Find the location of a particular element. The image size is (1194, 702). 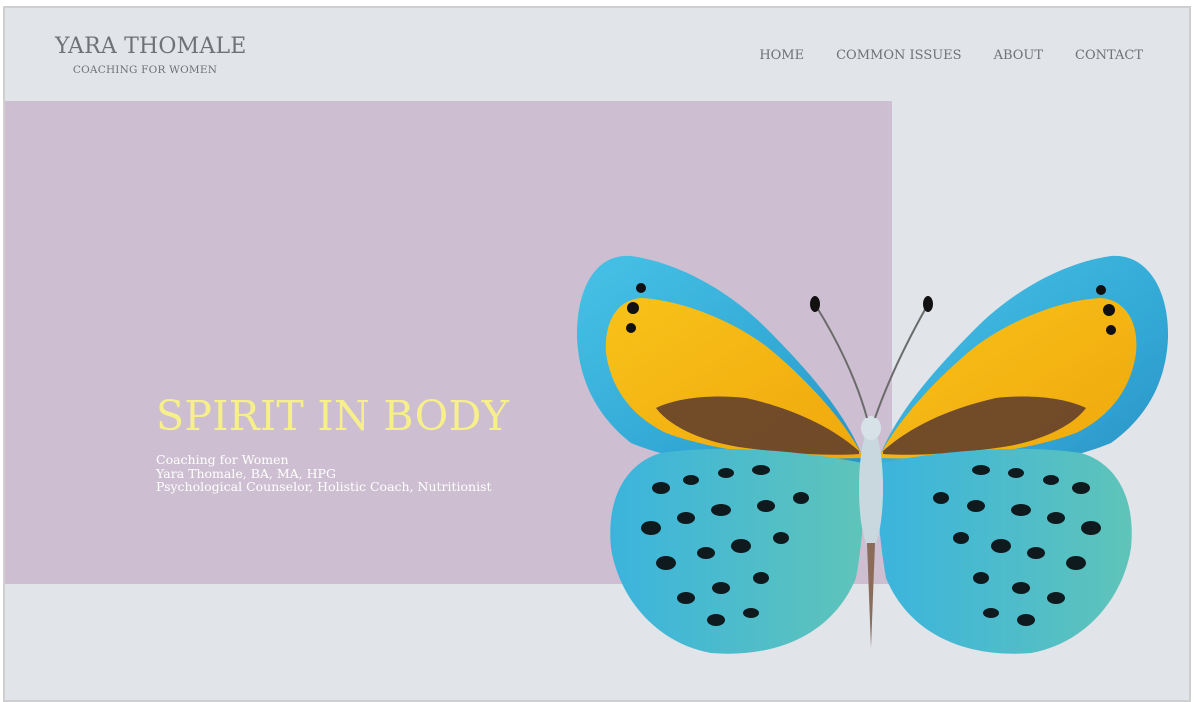

nav-common-issues: COMMON ISSUES is located at coordinates (898, 55).